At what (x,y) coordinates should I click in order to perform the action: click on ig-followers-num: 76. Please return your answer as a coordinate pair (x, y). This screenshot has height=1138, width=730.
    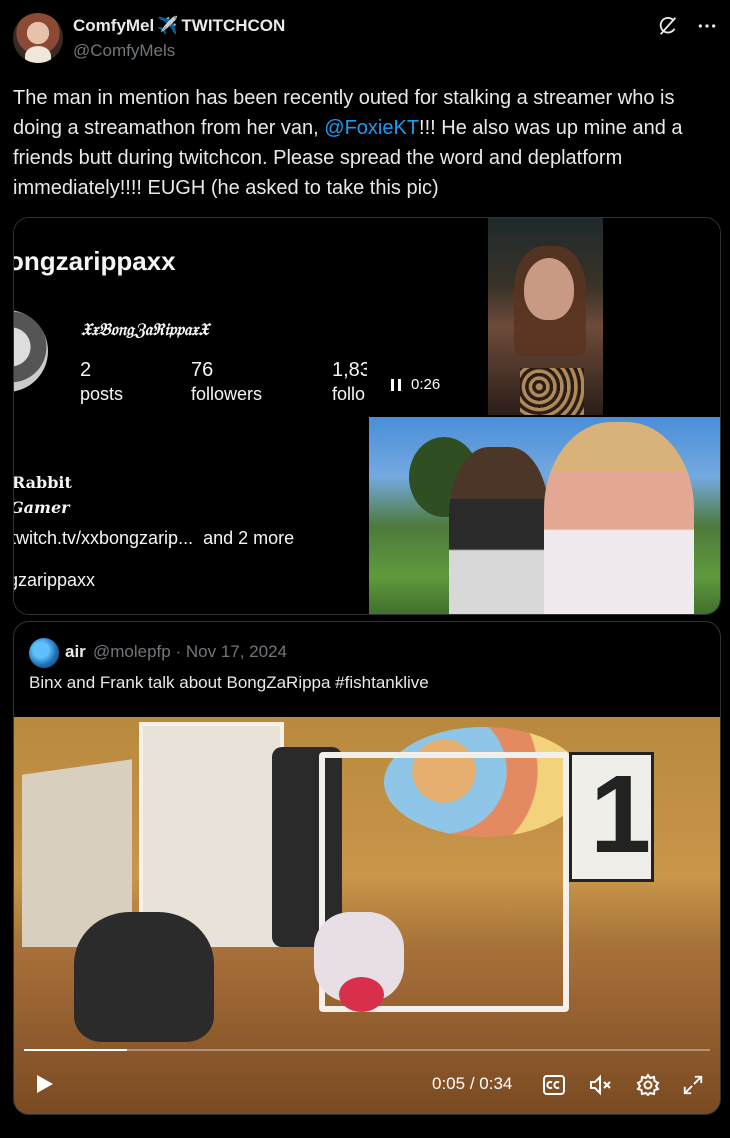
    Looking at the image, I should click on (202, 370).